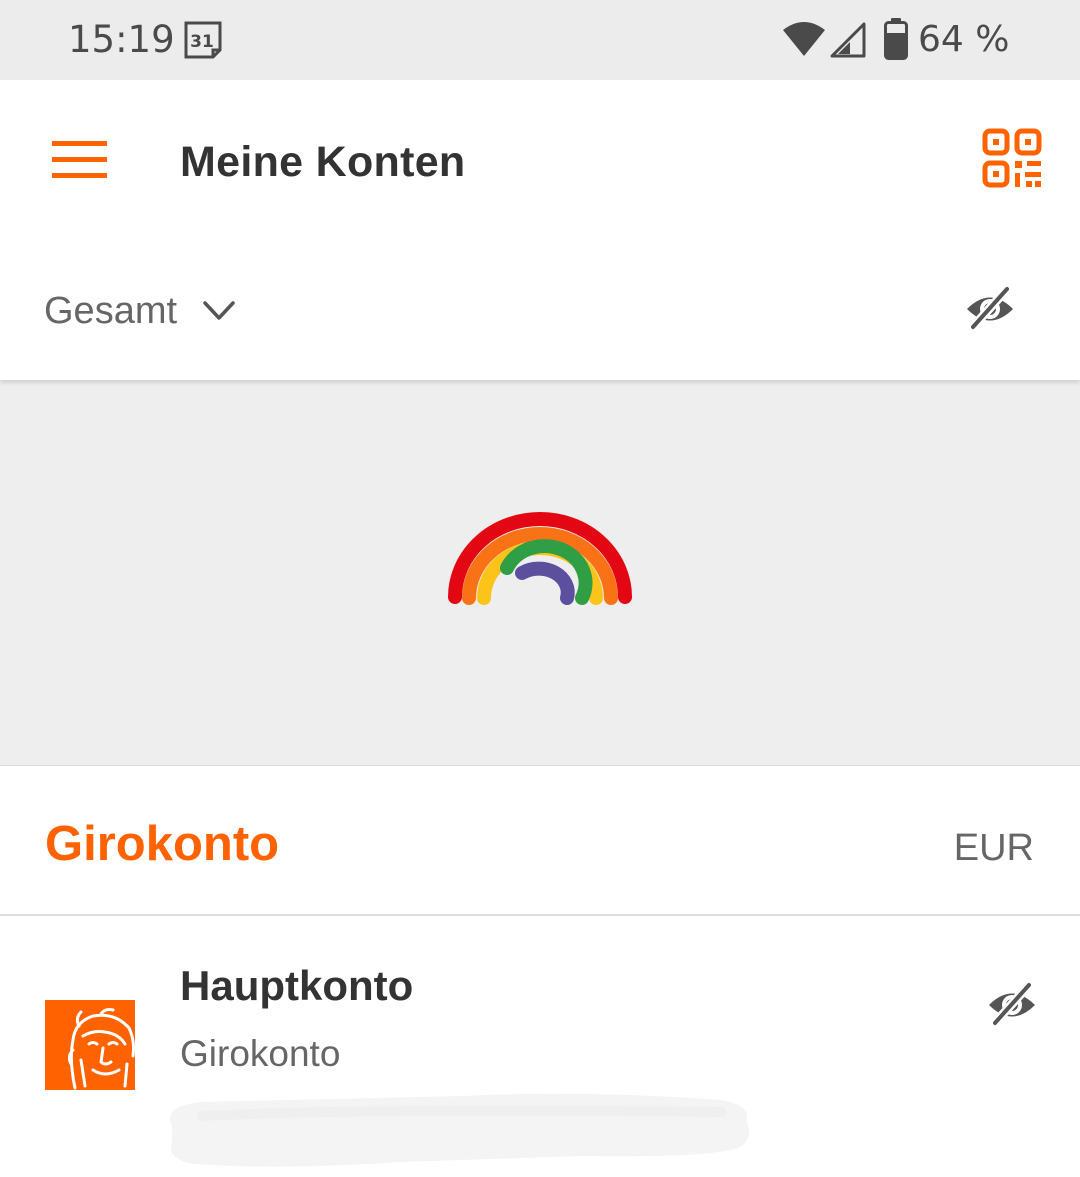  Describe the element at coordinates (540, 558) in the screenshot. I see `rainbow-icon` at that location.